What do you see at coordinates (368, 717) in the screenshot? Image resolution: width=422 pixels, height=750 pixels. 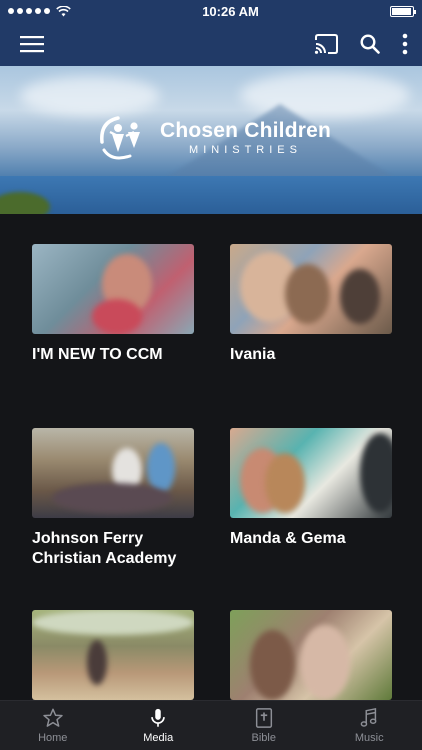 I see `music-note-icon` at bounding box center [368, 717].